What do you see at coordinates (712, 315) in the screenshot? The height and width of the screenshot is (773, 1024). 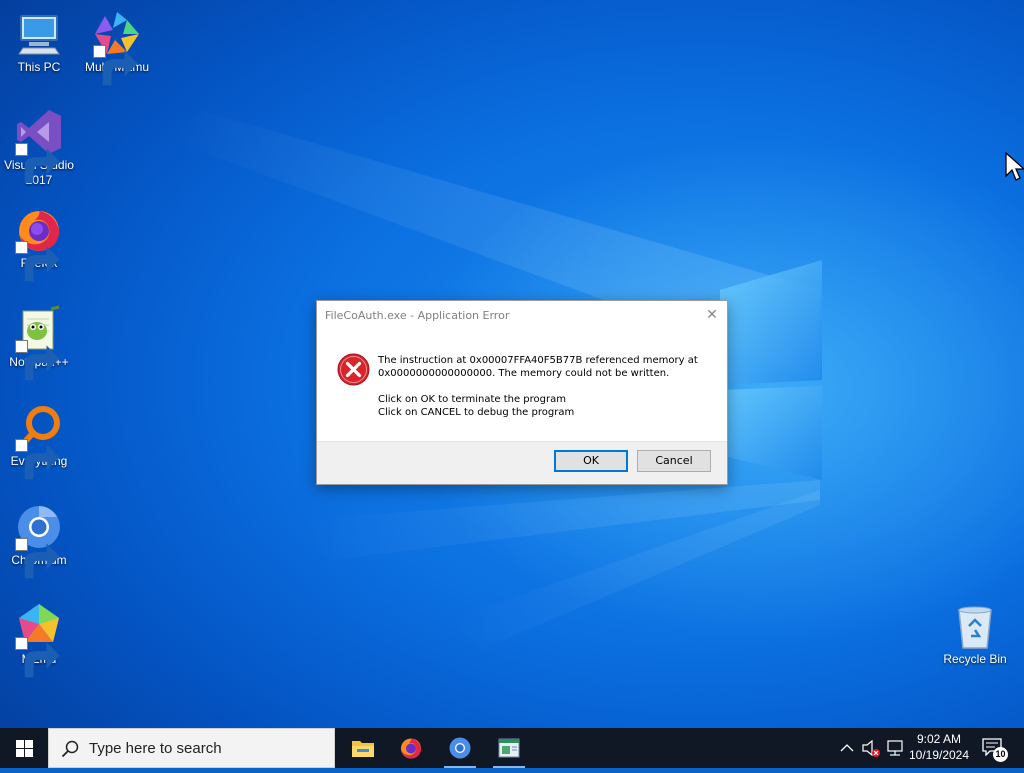 I see `close-button: ✕` at bounding box center [712, 315].